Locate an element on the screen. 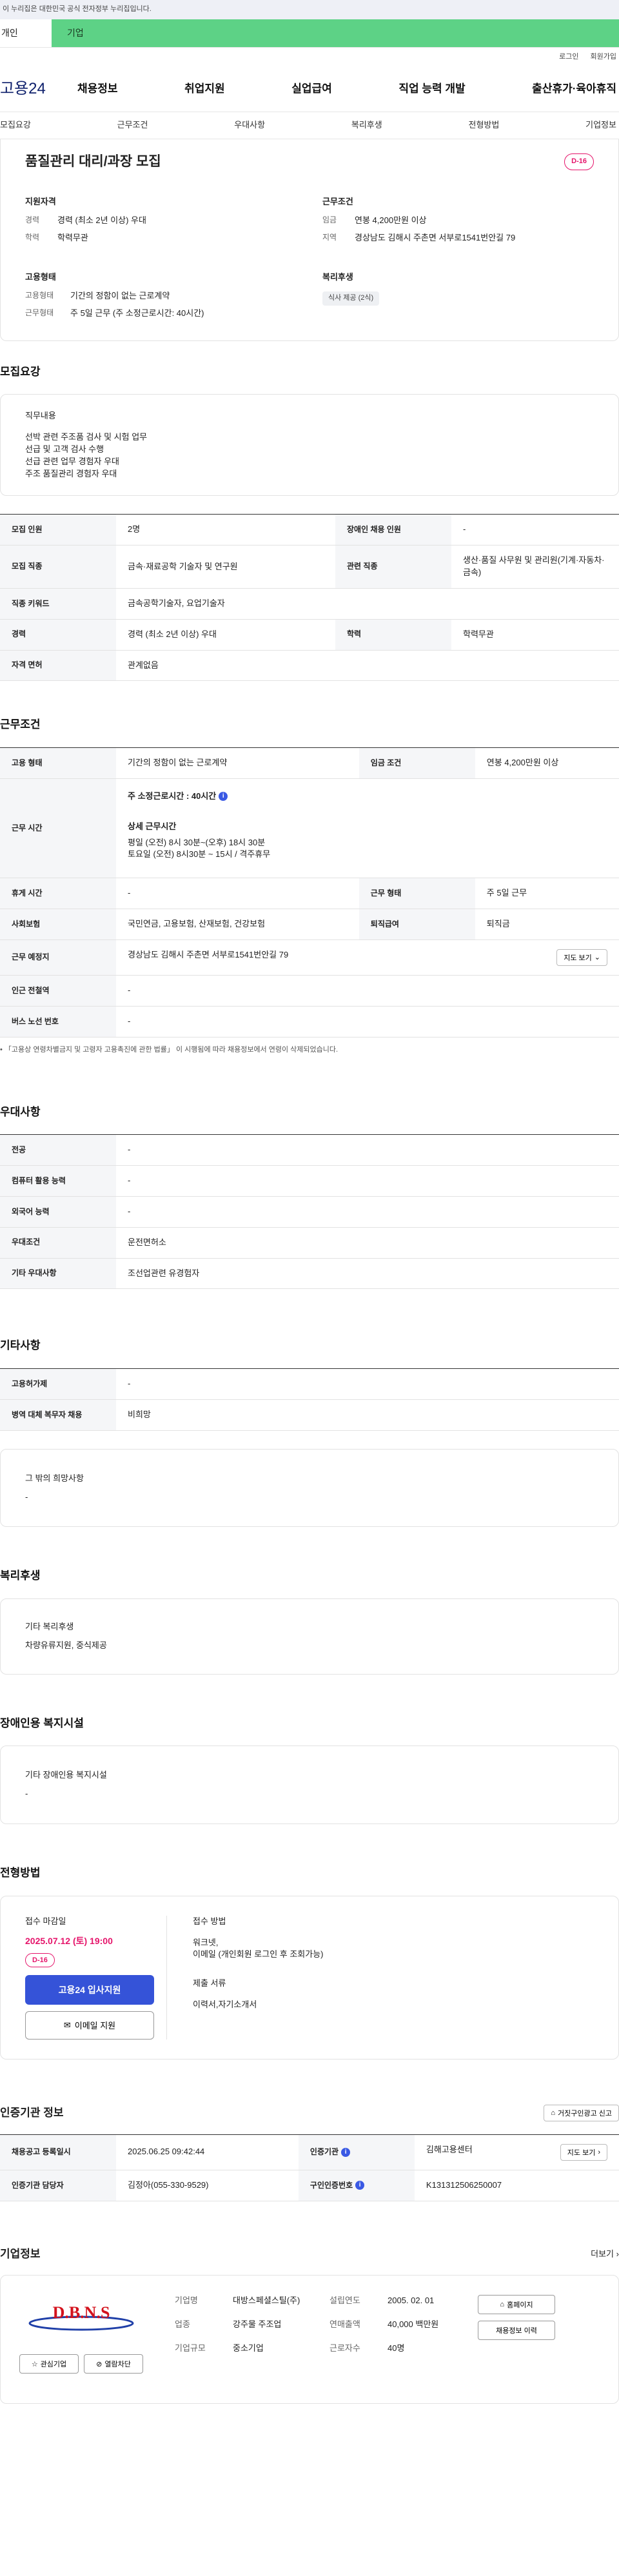  facility-label: 기타 장애인용 복지시설 is located at coordinates (66, 1775).